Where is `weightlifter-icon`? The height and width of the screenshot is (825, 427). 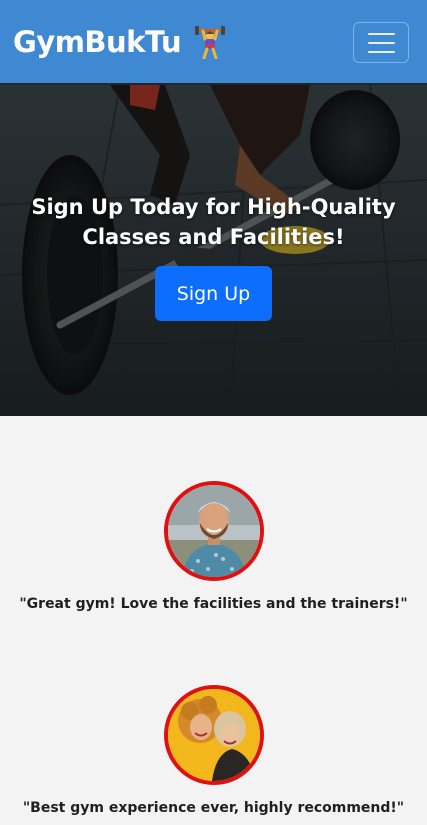
weightlifter-icon is located at coordinates (210, 42).